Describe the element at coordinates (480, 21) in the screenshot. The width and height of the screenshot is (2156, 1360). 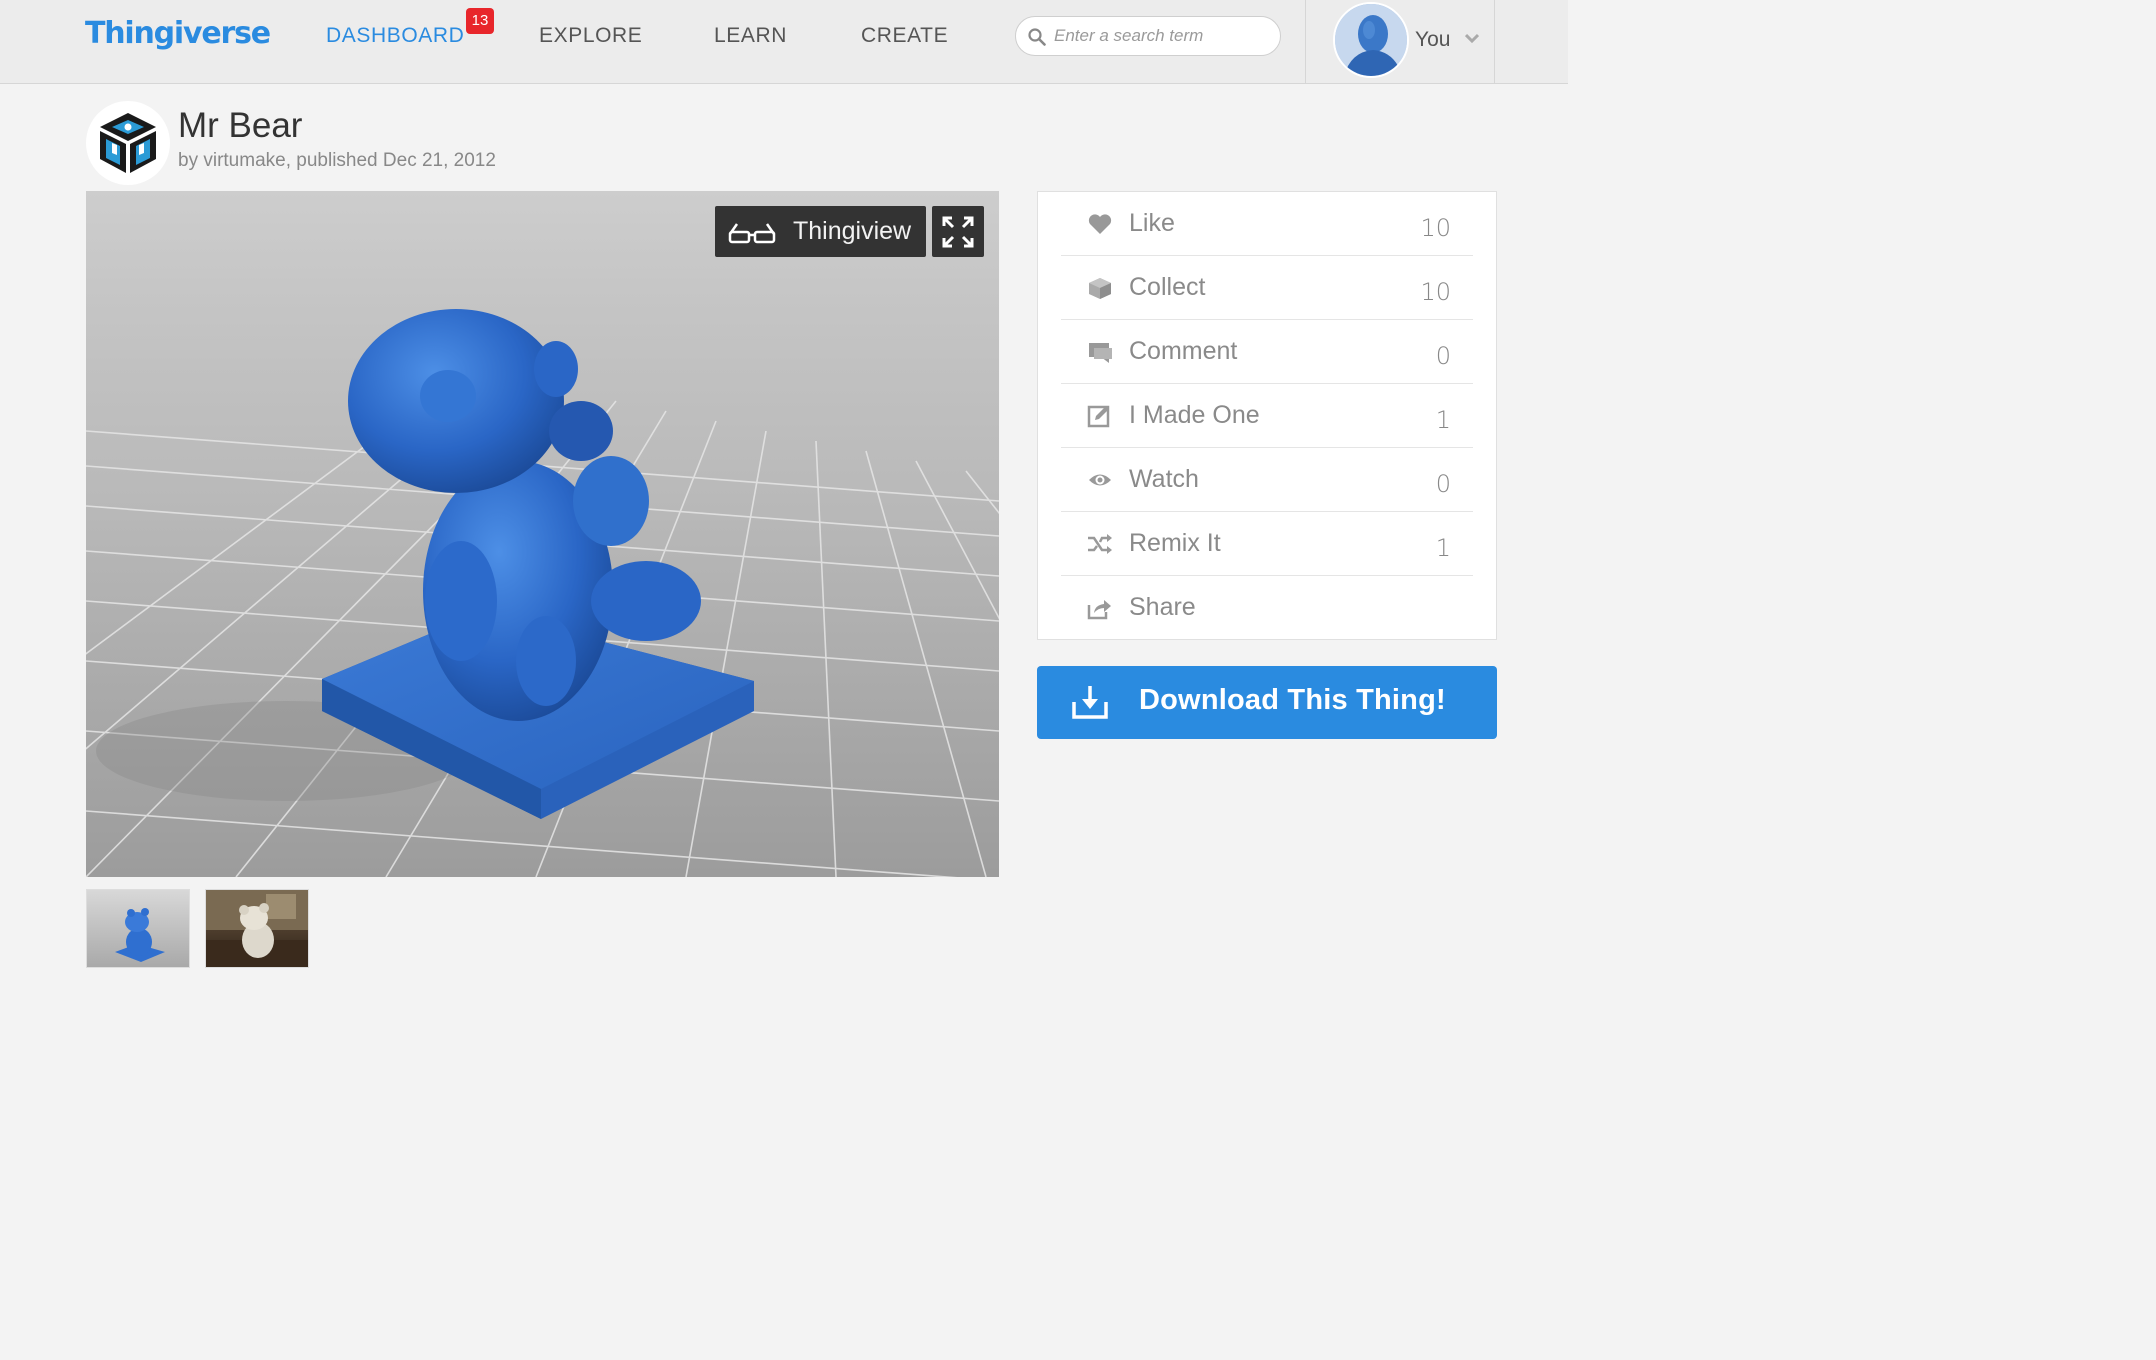
I see `notification-badge: 13` at that location.